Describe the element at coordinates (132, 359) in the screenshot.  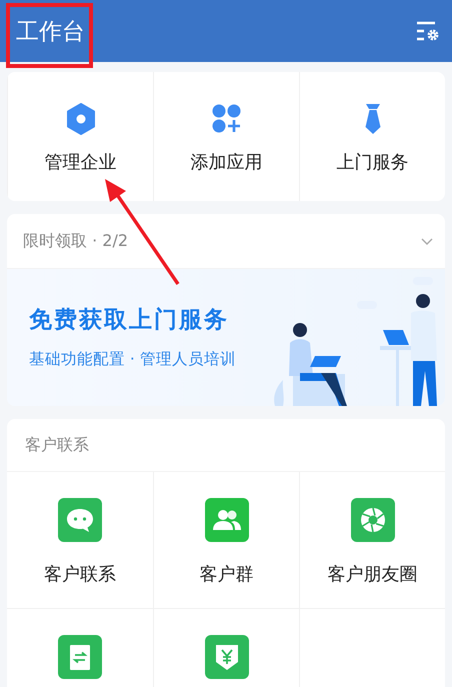
I see `banner-subtitle: 基础功能配置 · 管理人员培训` at that location.